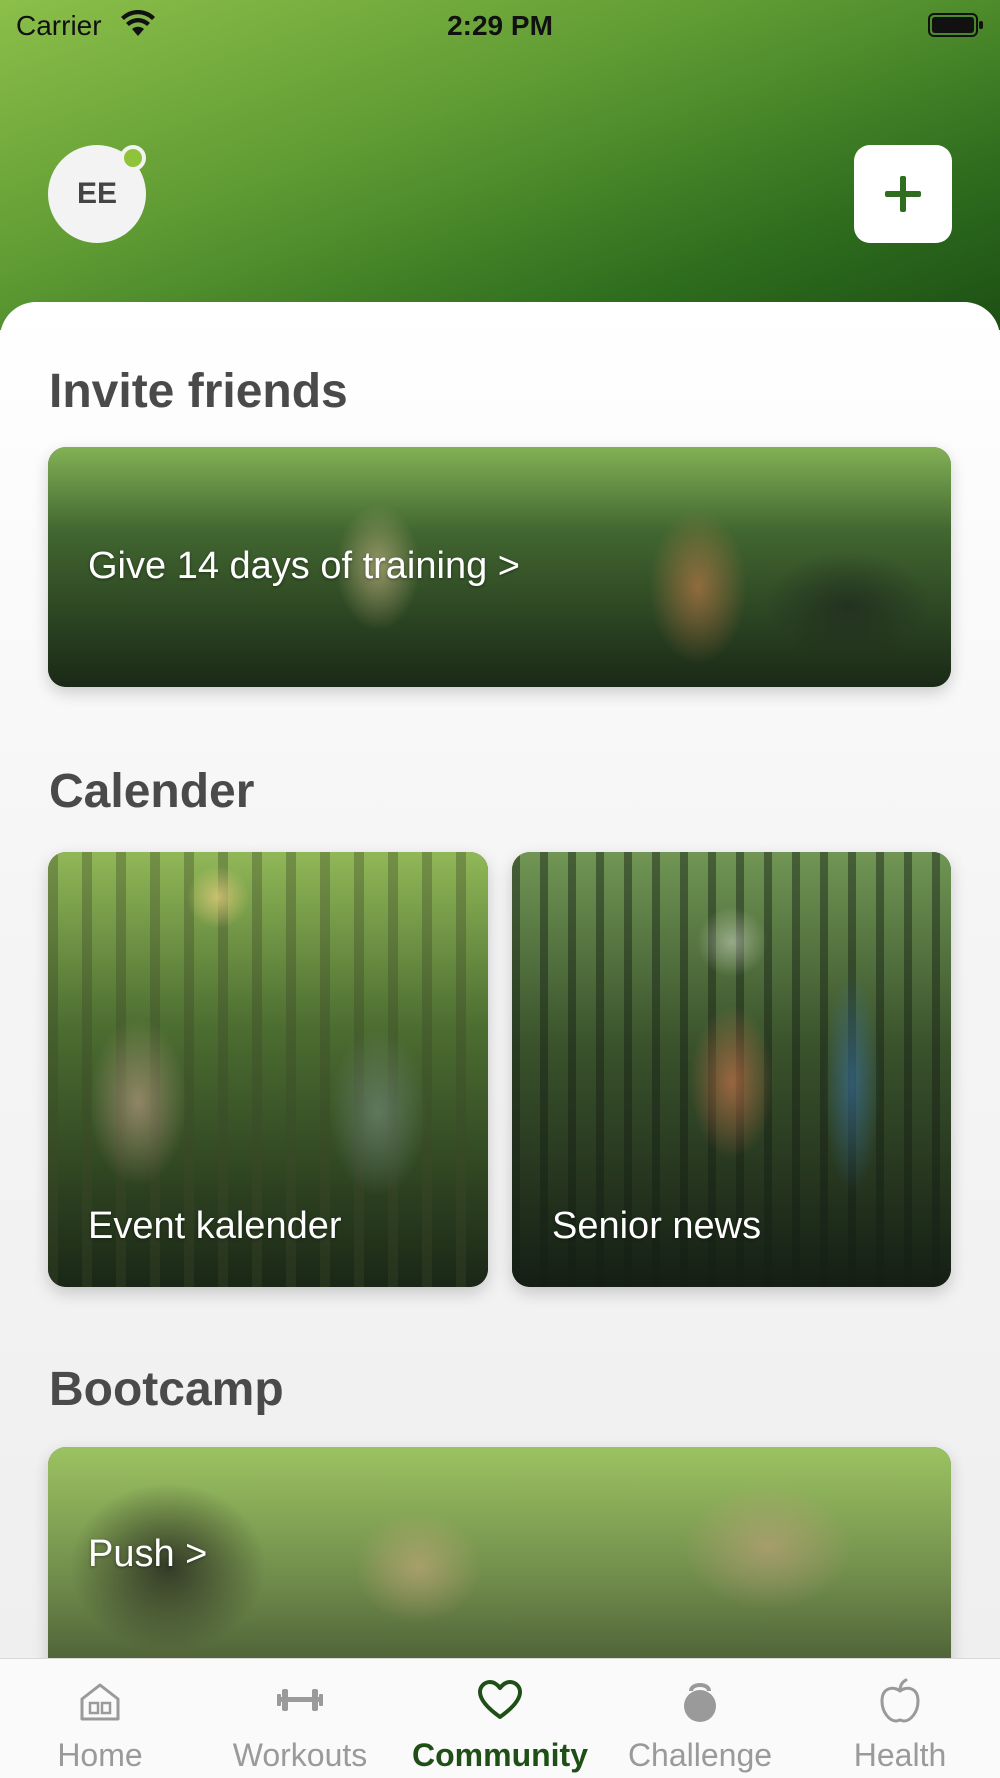 The width and height of the screenshot is (1000, 1778). I want to click on tab-home-label: Home, so click(100, 1755).